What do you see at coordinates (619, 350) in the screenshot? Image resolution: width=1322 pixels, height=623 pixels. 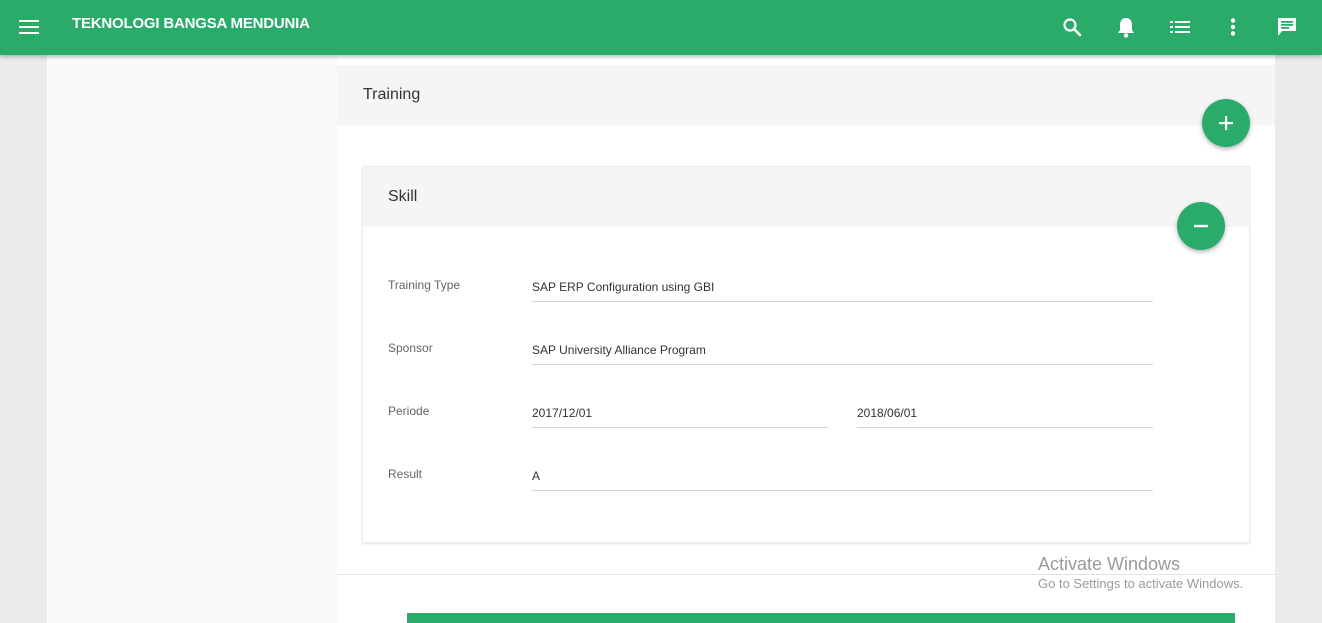 I see `sponsor-value: SAP University Alliance Program` at bounding box center [619, 350].